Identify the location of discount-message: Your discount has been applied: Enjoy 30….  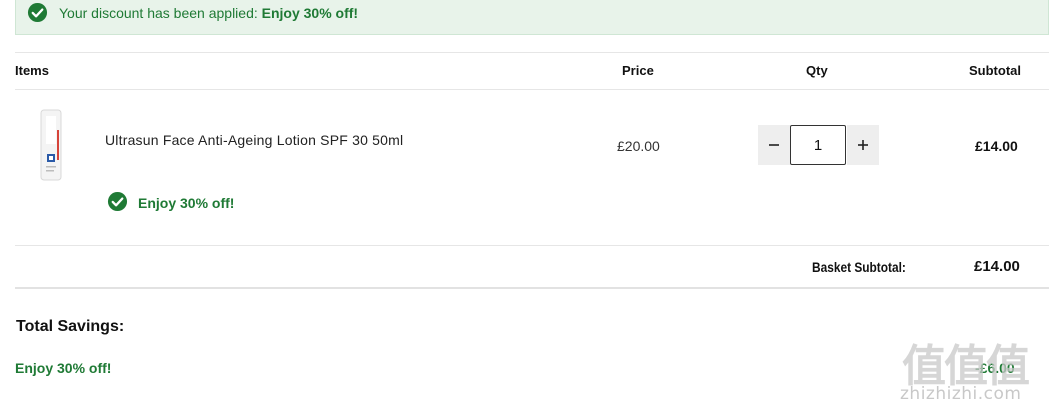
(208, 13).